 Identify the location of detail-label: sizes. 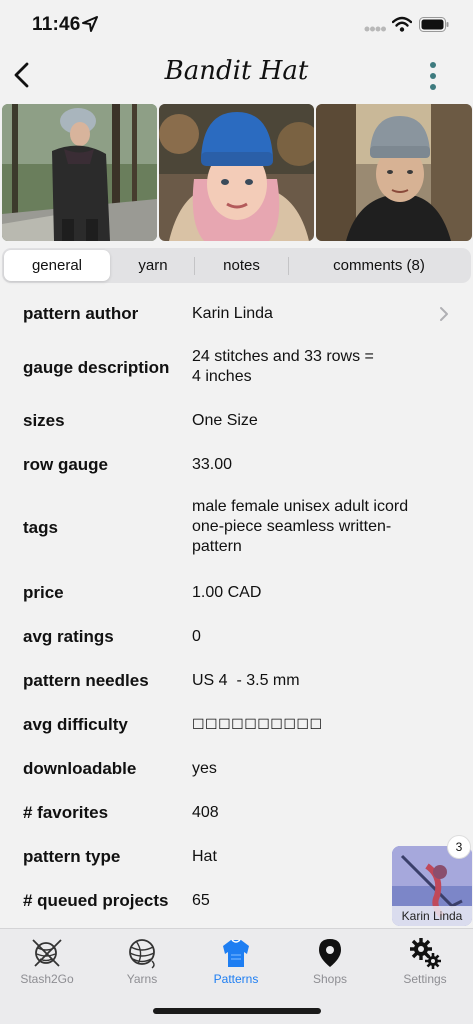
(44, 420).